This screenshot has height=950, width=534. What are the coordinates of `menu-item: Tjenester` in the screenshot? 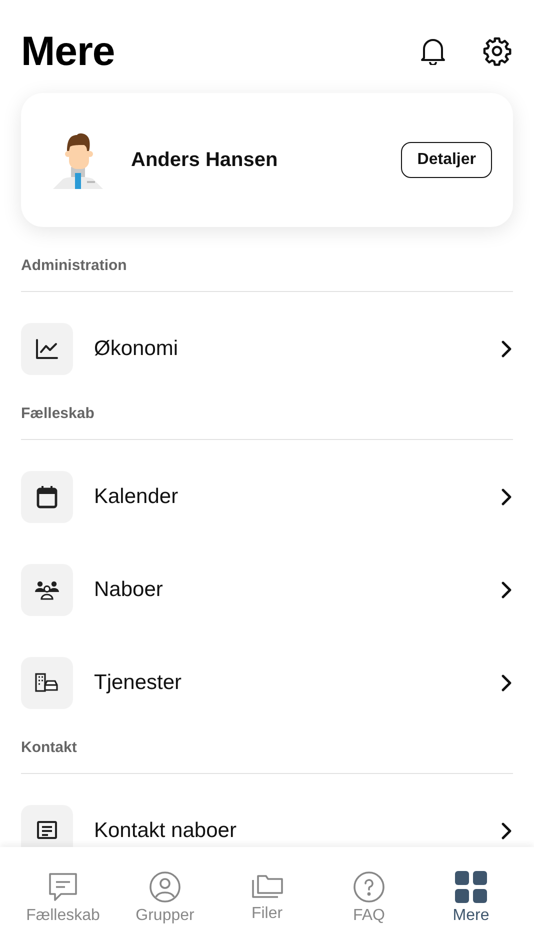 It's located at (297, 683).